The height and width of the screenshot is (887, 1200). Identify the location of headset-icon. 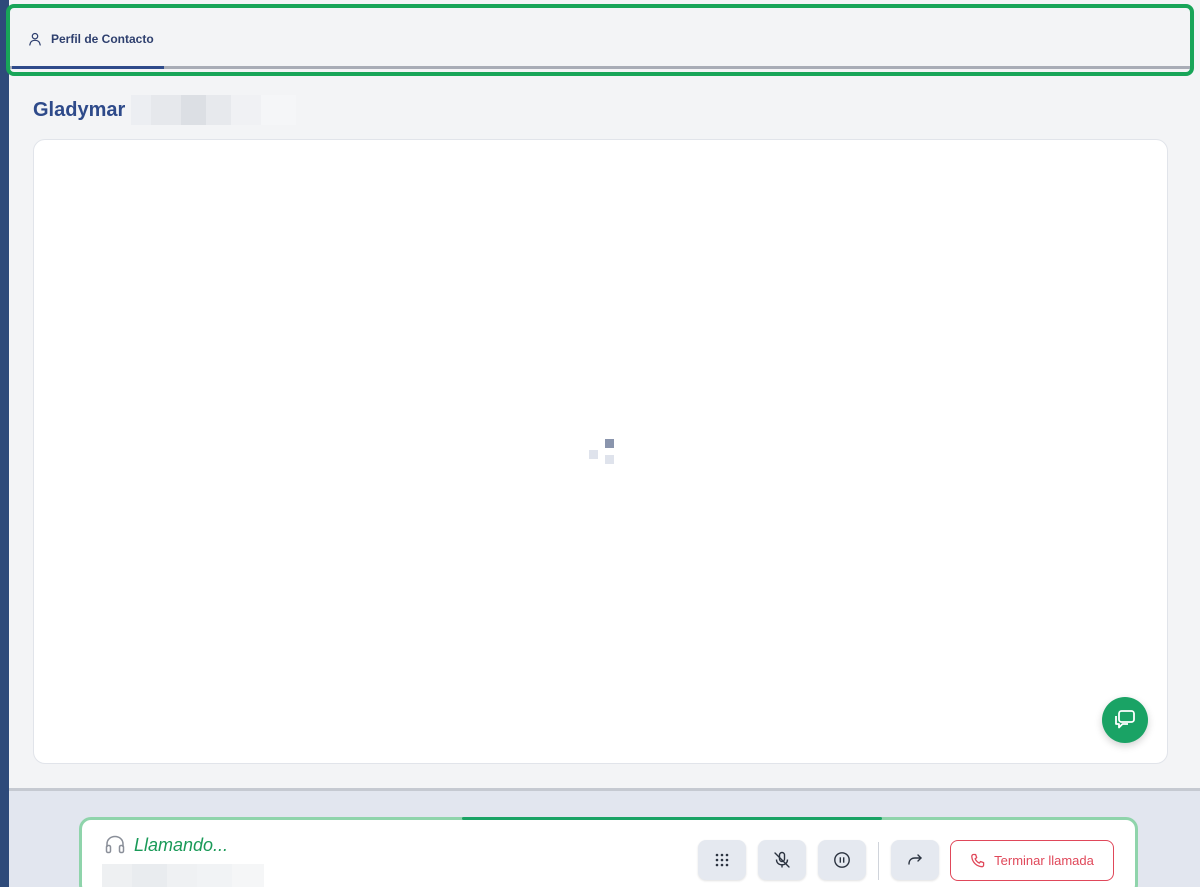
(115, 845).